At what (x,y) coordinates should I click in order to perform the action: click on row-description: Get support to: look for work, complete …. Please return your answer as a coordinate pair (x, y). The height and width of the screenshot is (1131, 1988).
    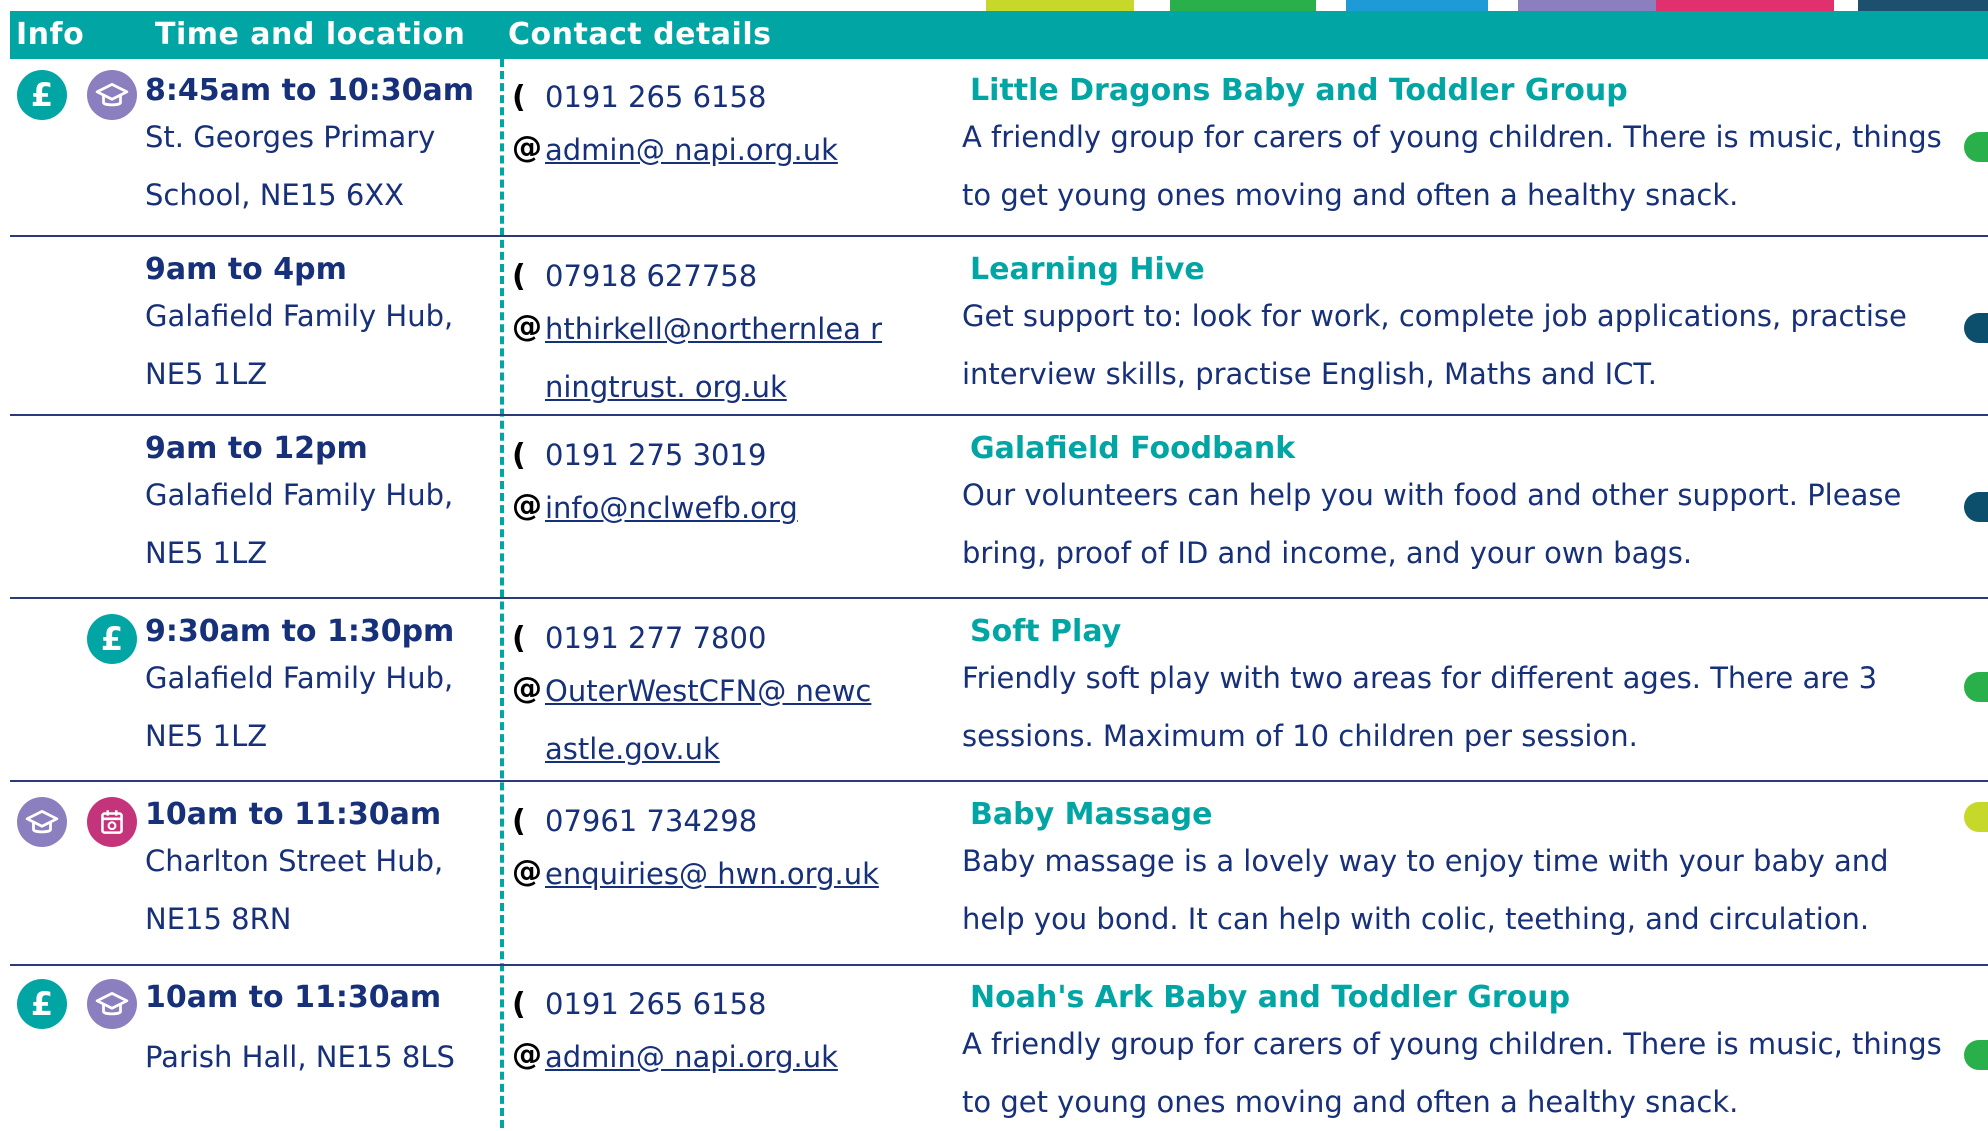
    Looking at the image, I should click on (1434, 345).